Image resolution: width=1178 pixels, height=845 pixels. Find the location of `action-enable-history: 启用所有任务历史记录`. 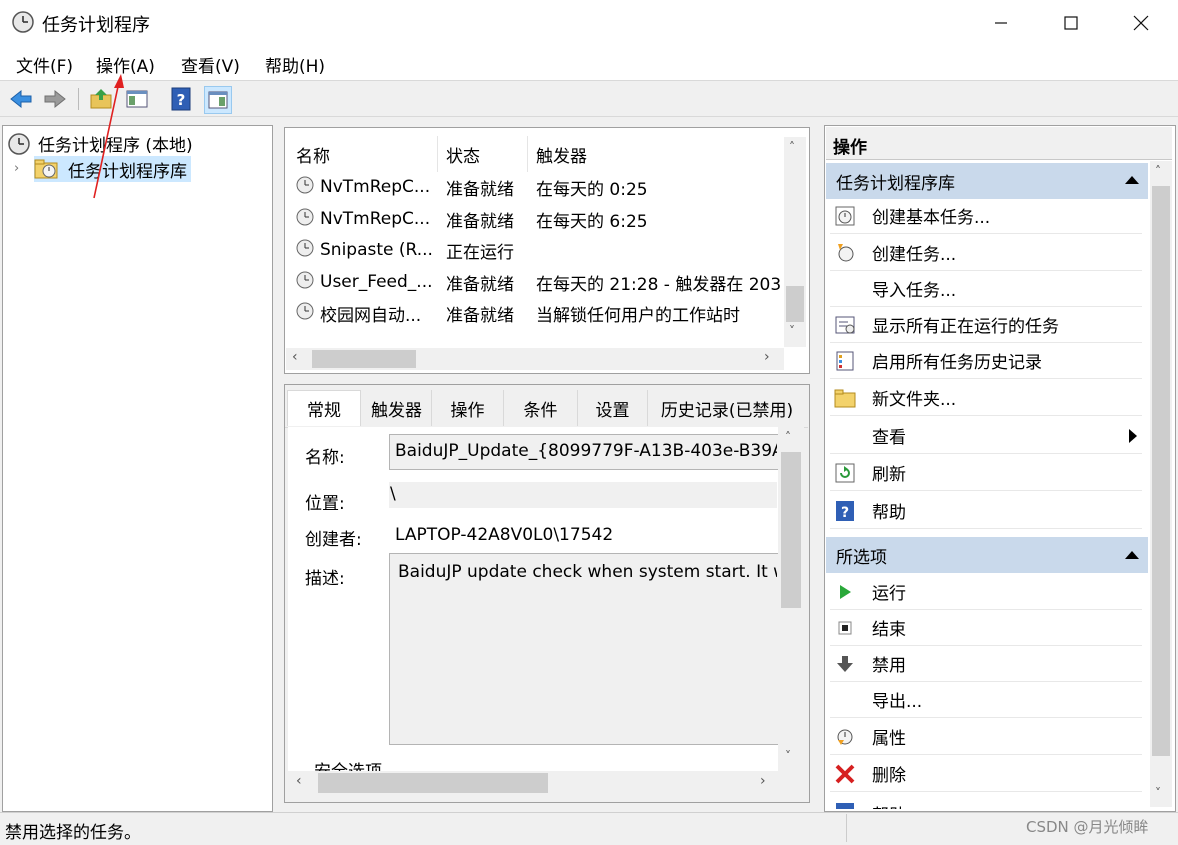

action-enable-history: 启用所有任务历史记录 is located at coordinates (986, 361).